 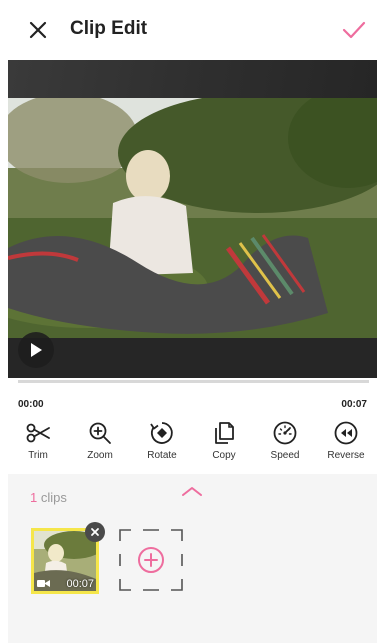 I want to click on reverse-button: Reverse, so click(x=346, y=445).